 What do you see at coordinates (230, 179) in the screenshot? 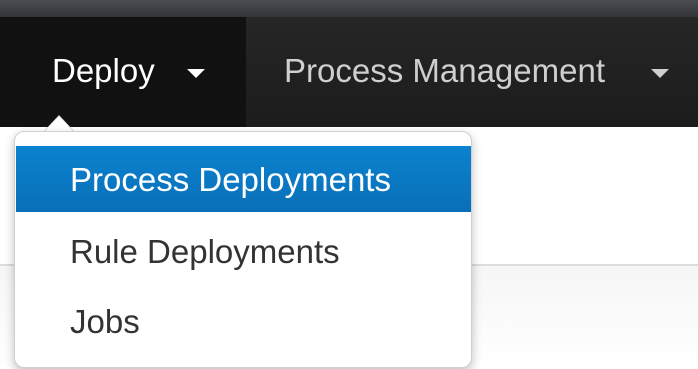
I see `menu-item-label: Process Deployments` at bounding box center [230, 179].